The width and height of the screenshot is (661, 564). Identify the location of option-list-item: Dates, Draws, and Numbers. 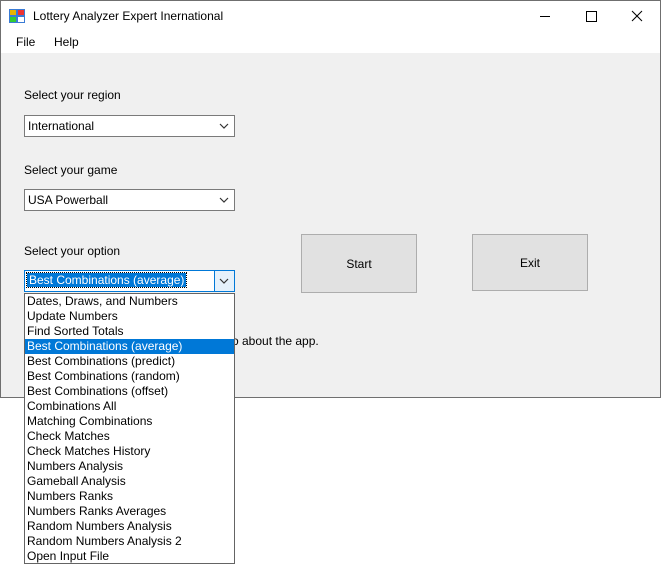
(129, 301).